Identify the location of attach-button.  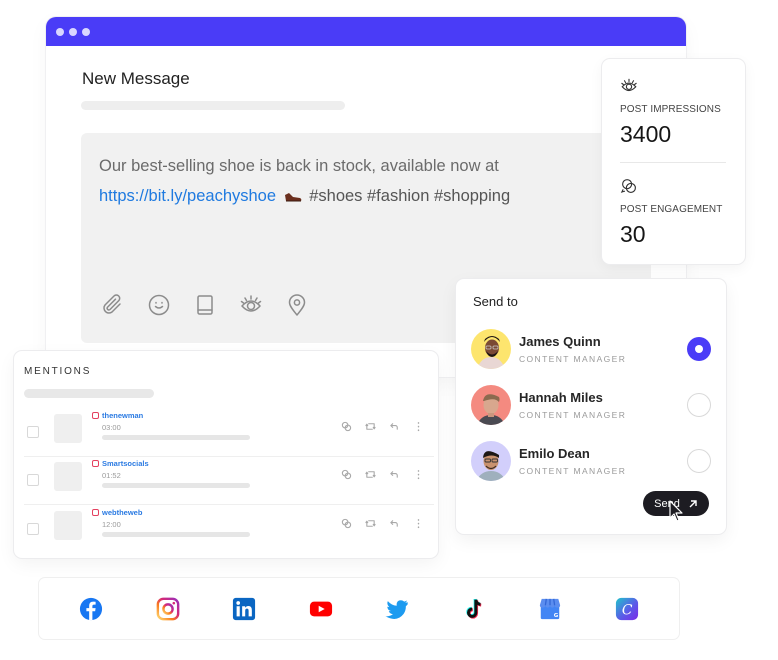
(113, 305).